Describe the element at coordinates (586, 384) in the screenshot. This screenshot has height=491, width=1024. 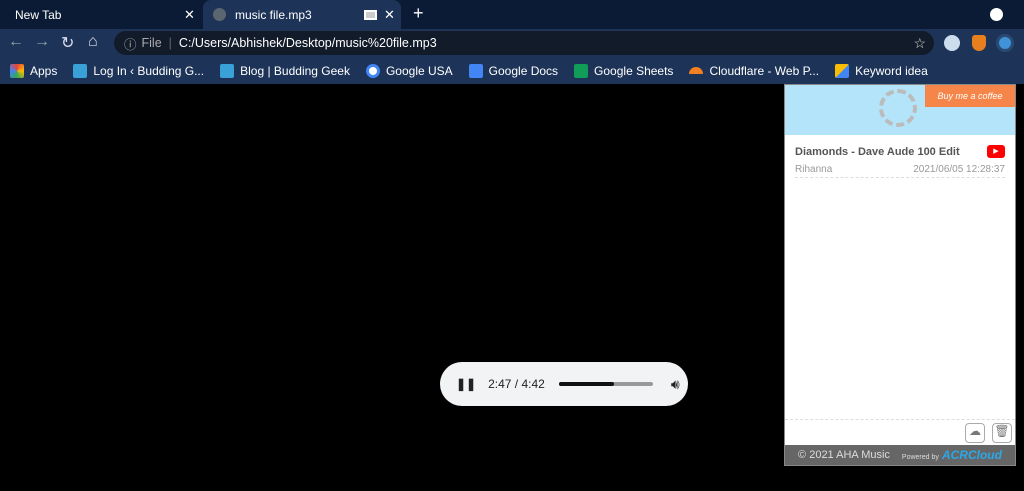
I see `seek-progress` at that location.